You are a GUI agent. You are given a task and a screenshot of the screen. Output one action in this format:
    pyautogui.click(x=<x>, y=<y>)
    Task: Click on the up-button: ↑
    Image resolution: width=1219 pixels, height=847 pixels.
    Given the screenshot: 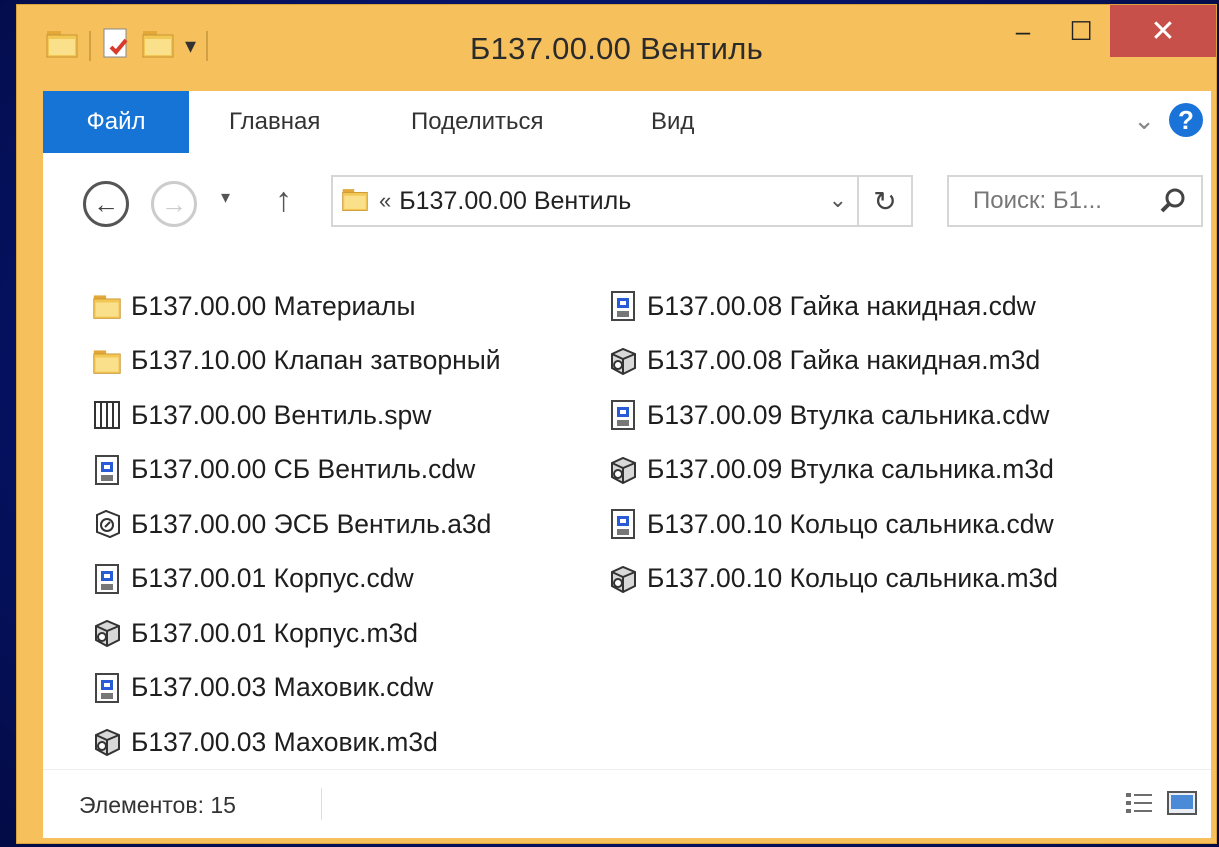 What is the action you would take?
    pyautogui.click(x=283, y=200)
    